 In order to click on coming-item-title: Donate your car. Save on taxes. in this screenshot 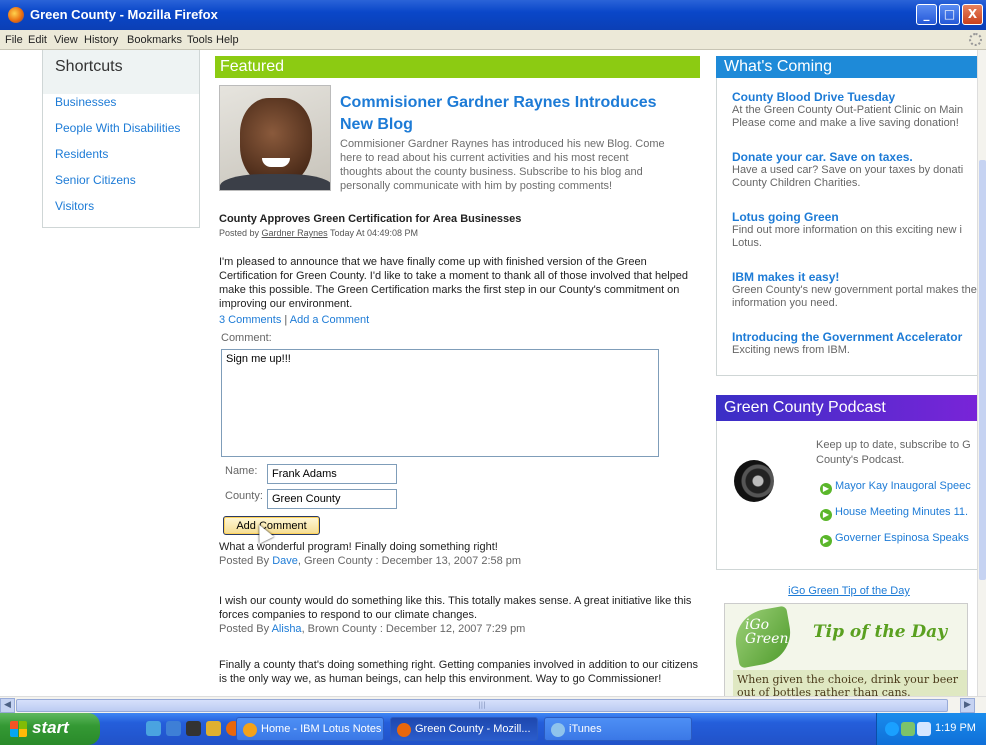, I will do `click(857, 157)`.